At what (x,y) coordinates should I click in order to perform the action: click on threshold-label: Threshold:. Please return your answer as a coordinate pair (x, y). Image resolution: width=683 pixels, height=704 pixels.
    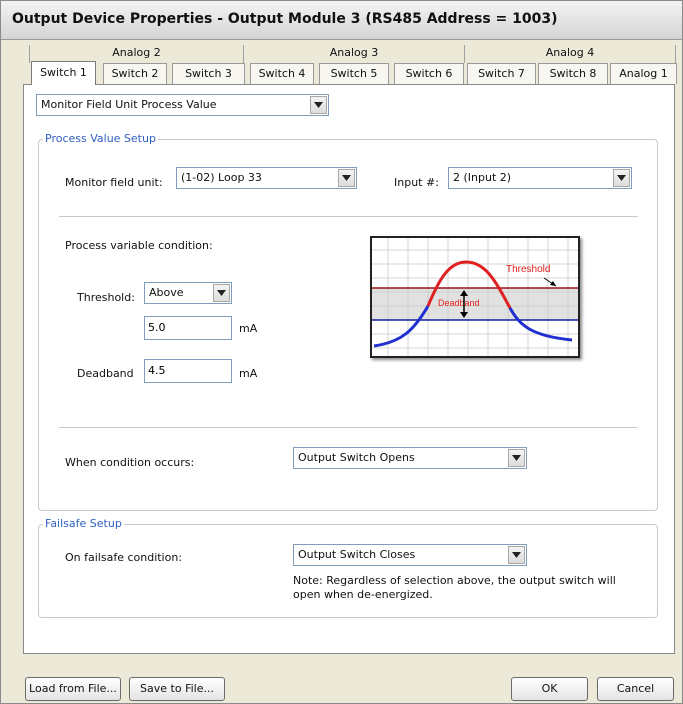
    Looking at the image, I should click on (106, 297).